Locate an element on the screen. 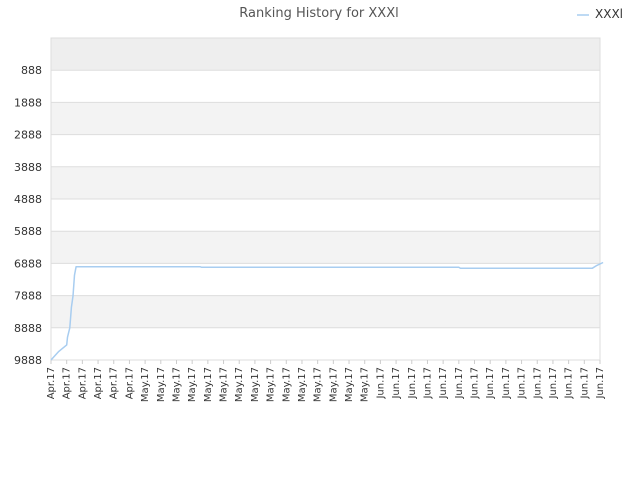  legend: XXXl is located at coordinates (600, 14).